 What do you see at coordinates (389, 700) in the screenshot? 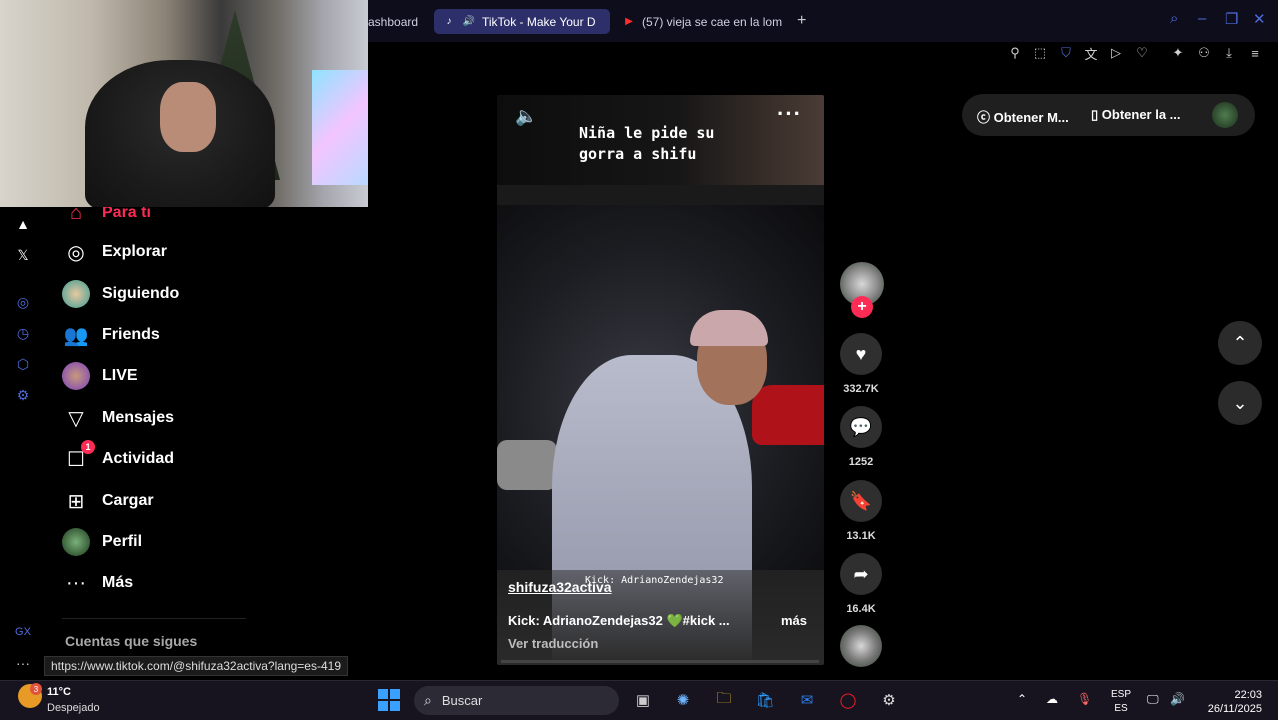
I see `windows-start-icon` at bounding box center [389, 700].